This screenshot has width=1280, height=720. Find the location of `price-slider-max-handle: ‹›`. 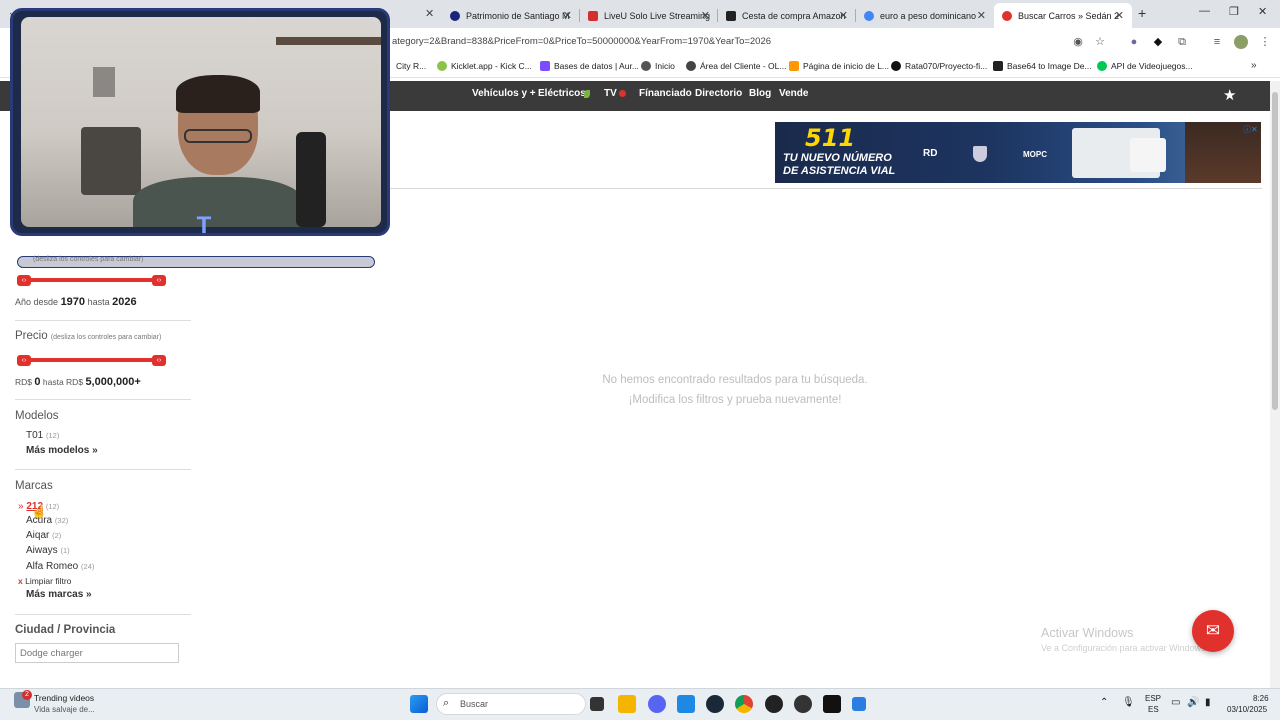

price-slider-max-handle: ‹› is located at coordinates (159, 360).